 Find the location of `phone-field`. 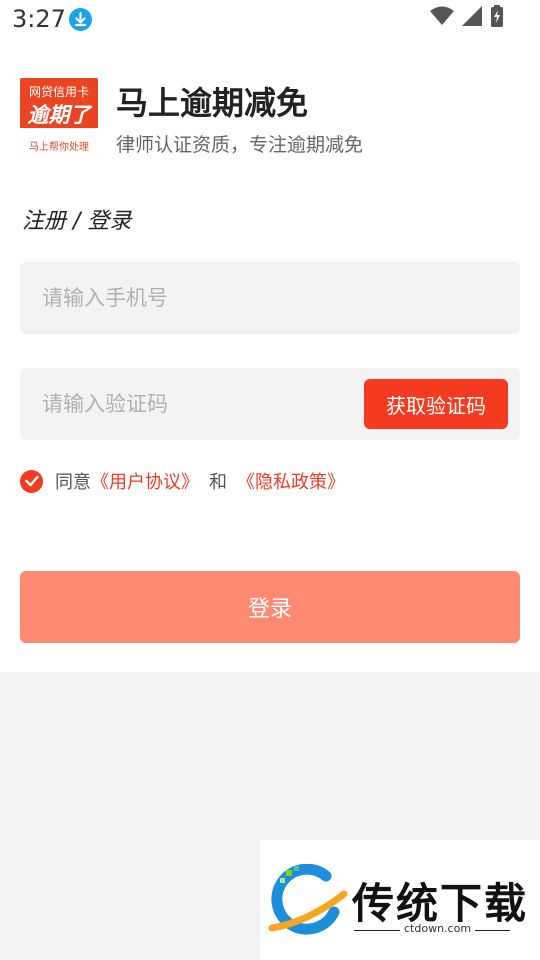

phone-field is located at coordinates (270, 298).